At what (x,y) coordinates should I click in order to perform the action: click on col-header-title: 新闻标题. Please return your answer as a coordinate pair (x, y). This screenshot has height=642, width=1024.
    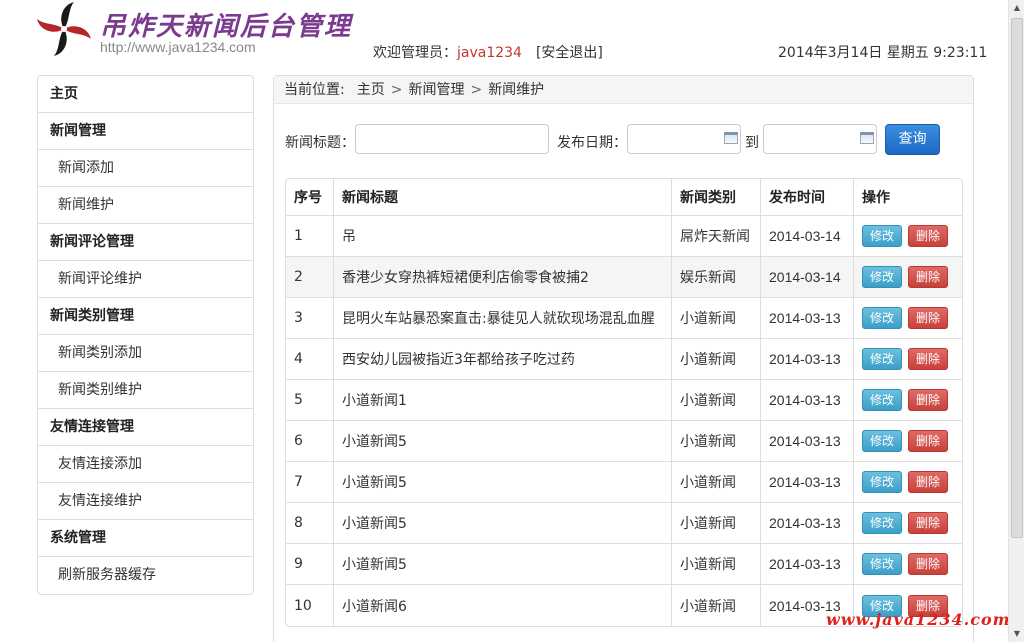
    Looking at the image, I should click on (503, 197).